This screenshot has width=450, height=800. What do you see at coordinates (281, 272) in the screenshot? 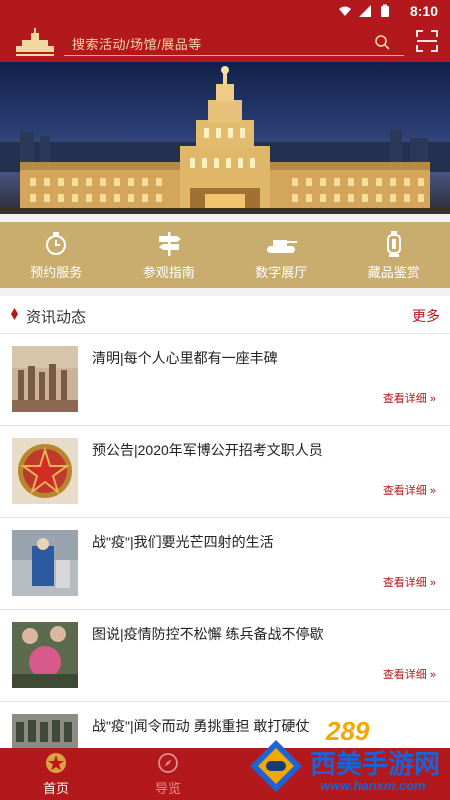
I see `service-label: 数字展厅` at bounding box center [281, 272].